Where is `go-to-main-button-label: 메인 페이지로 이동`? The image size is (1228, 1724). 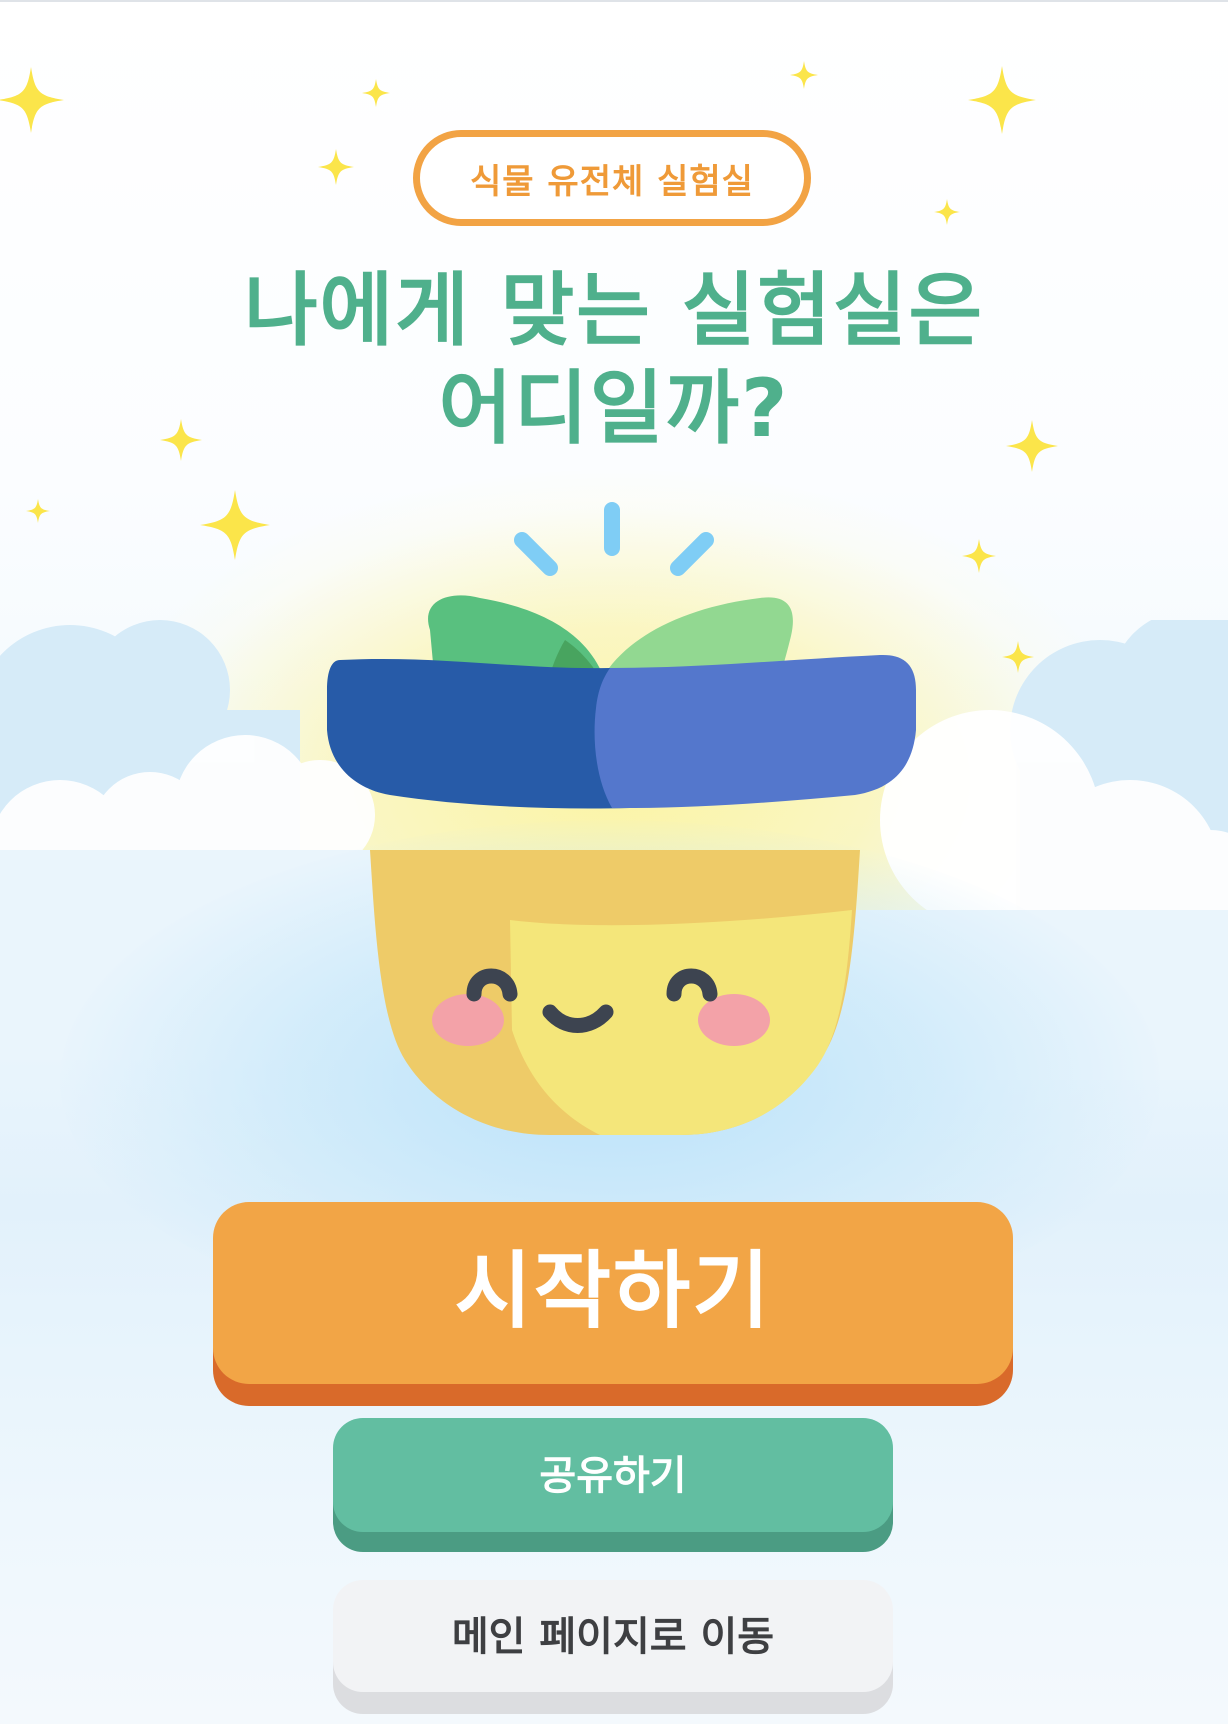 go-to-main-button-label: 메인 페이지로 이동 is located at coordinates (613, 1637).